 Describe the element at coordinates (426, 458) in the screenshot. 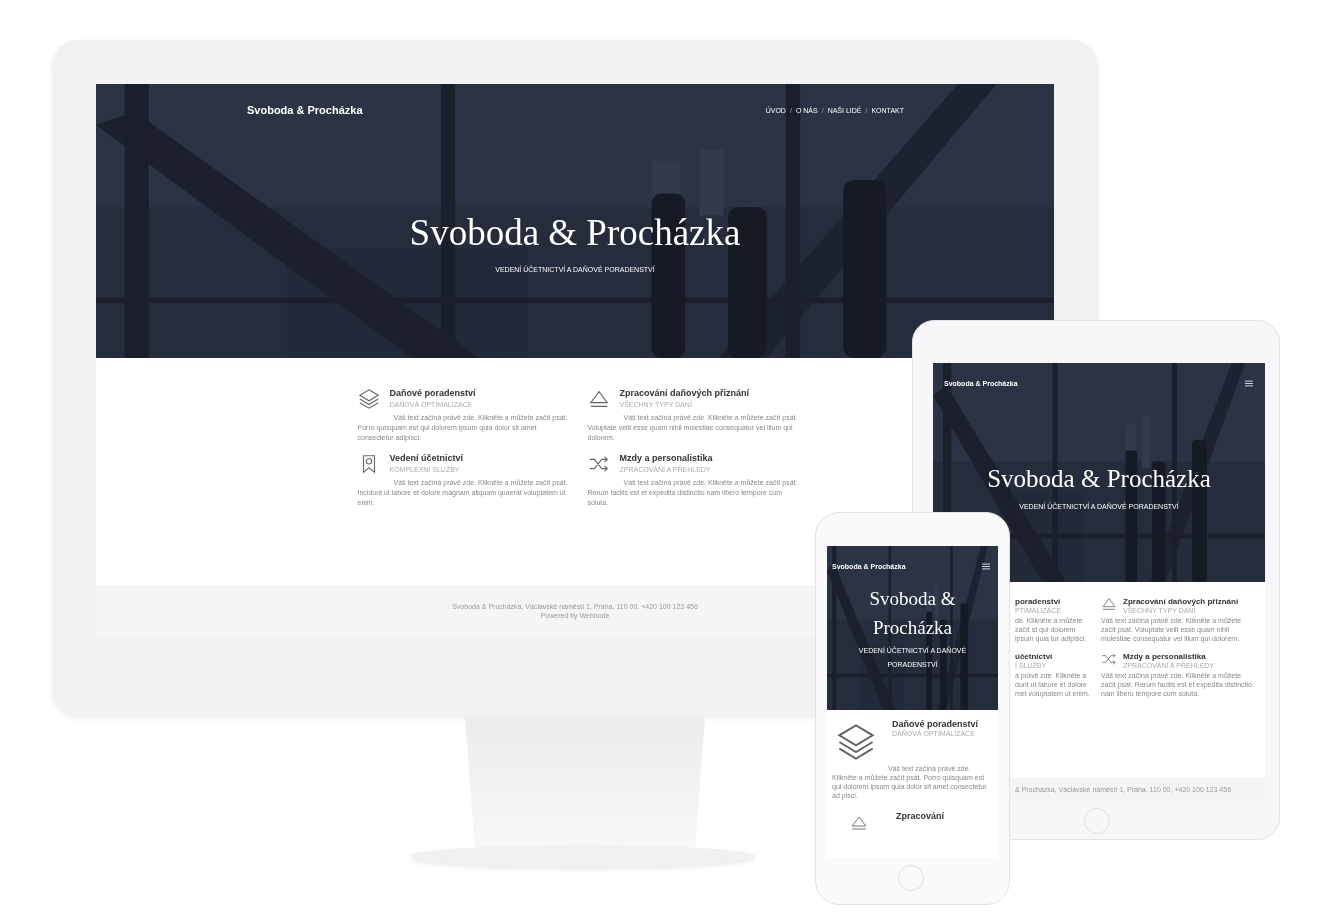

I see `service-title: Vedení účetnictví` at that location.